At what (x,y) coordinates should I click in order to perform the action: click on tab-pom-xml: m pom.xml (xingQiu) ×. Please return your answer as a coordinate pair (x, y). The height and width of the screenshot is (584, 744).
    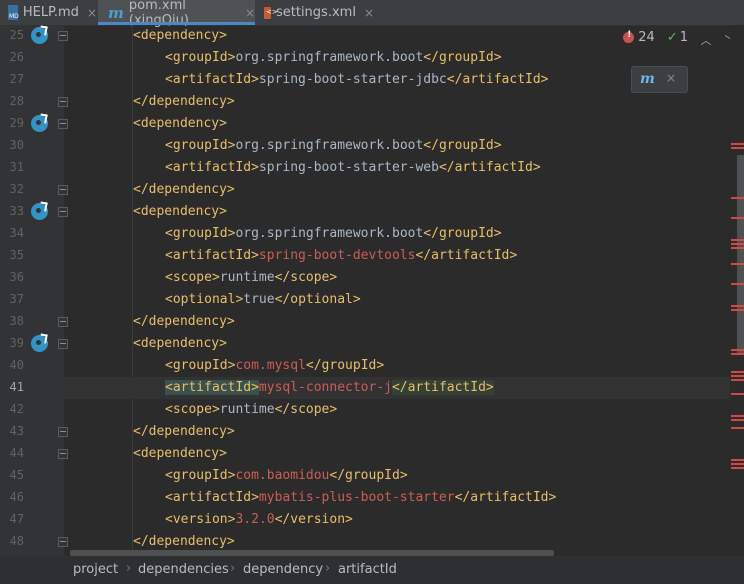
    Looking at the image, I should click on (176, 14).